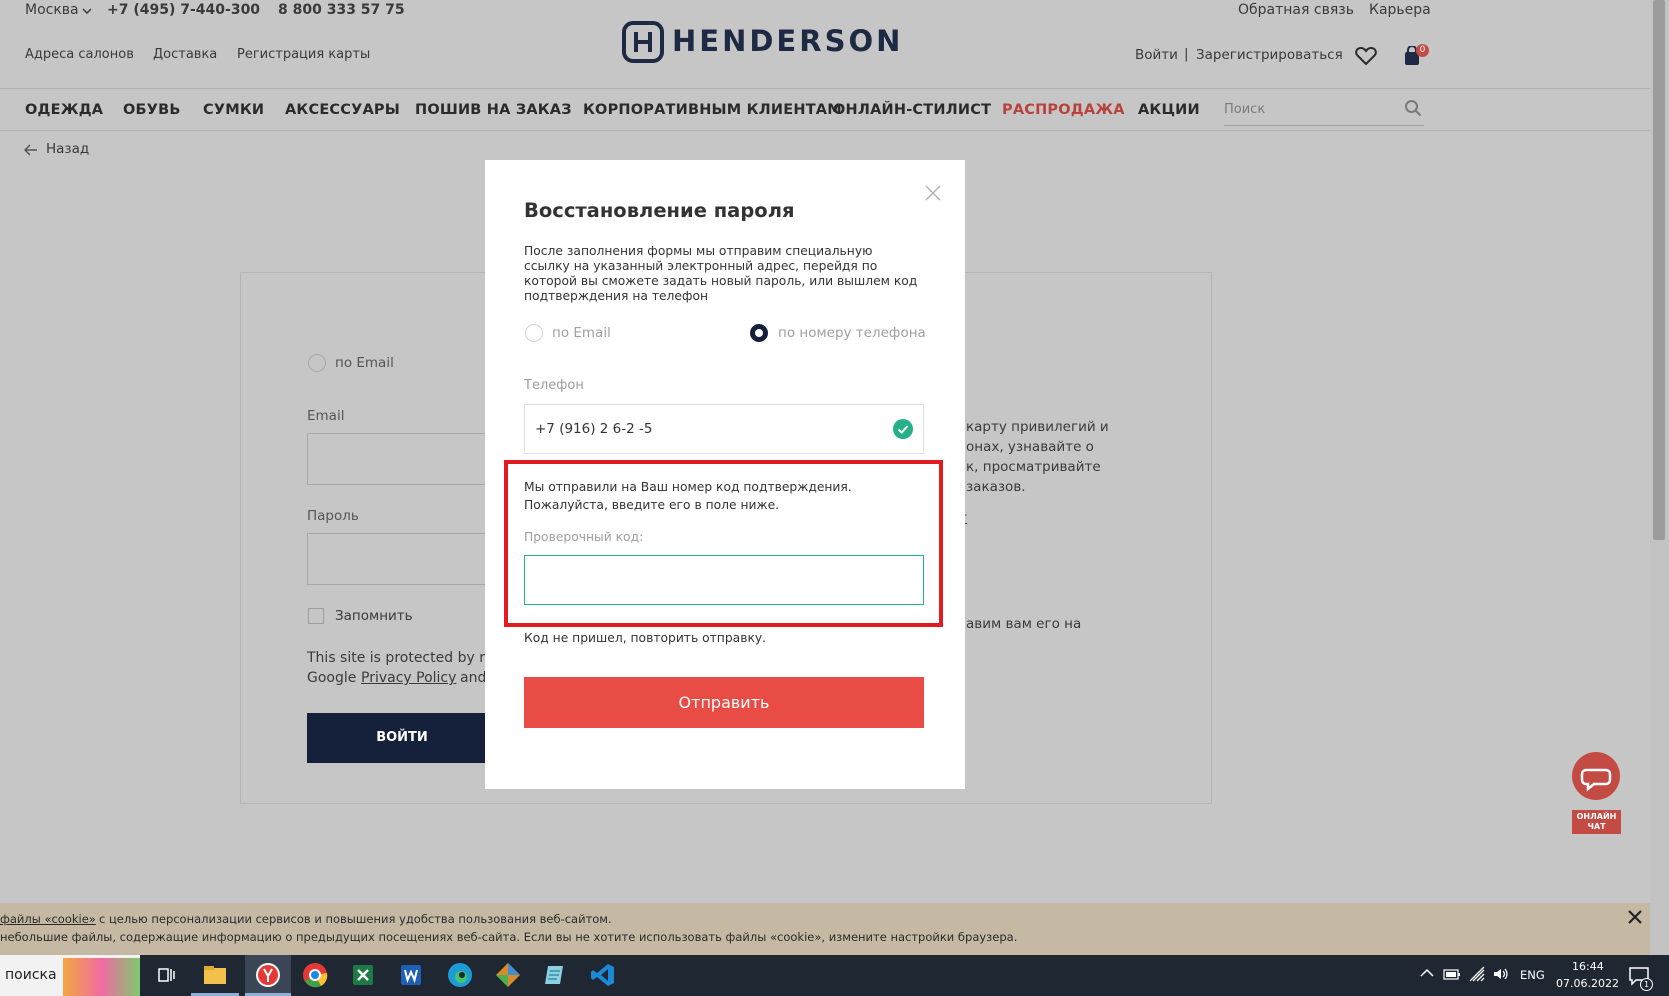  I want to click on word-icon, so click(411, 975).